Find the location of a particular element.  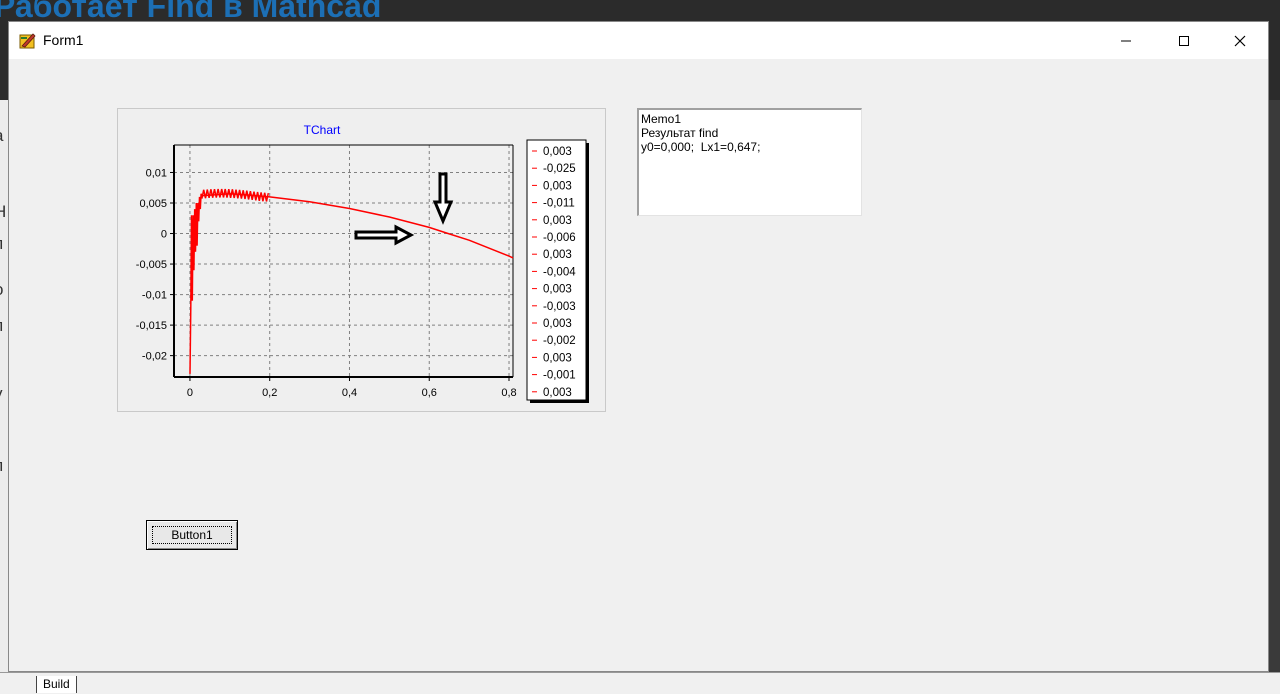

button1: Button1 is located at coordinates (192, 535).